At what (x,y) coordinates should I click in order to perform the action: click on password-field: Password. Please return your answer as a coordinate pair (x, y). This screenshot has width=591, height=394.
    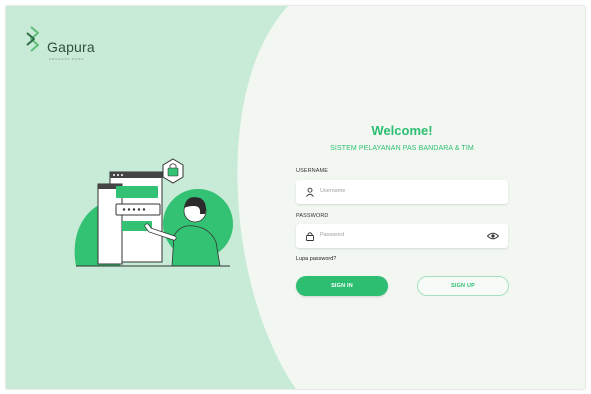
    Looking at the image, I should click on (402, 236).